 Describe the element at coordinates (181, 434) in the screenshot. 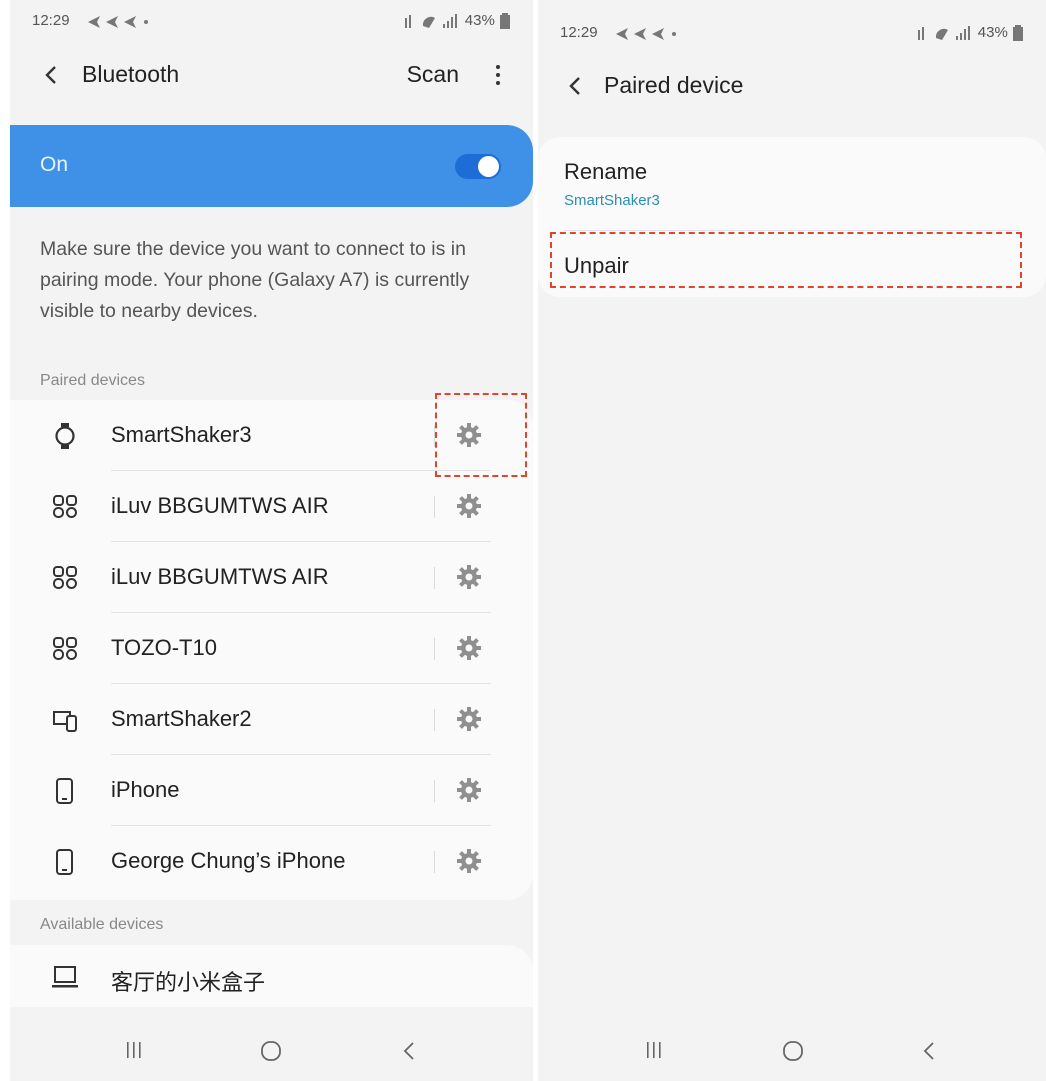

I see `device-name: SmartShaker3` at that location.